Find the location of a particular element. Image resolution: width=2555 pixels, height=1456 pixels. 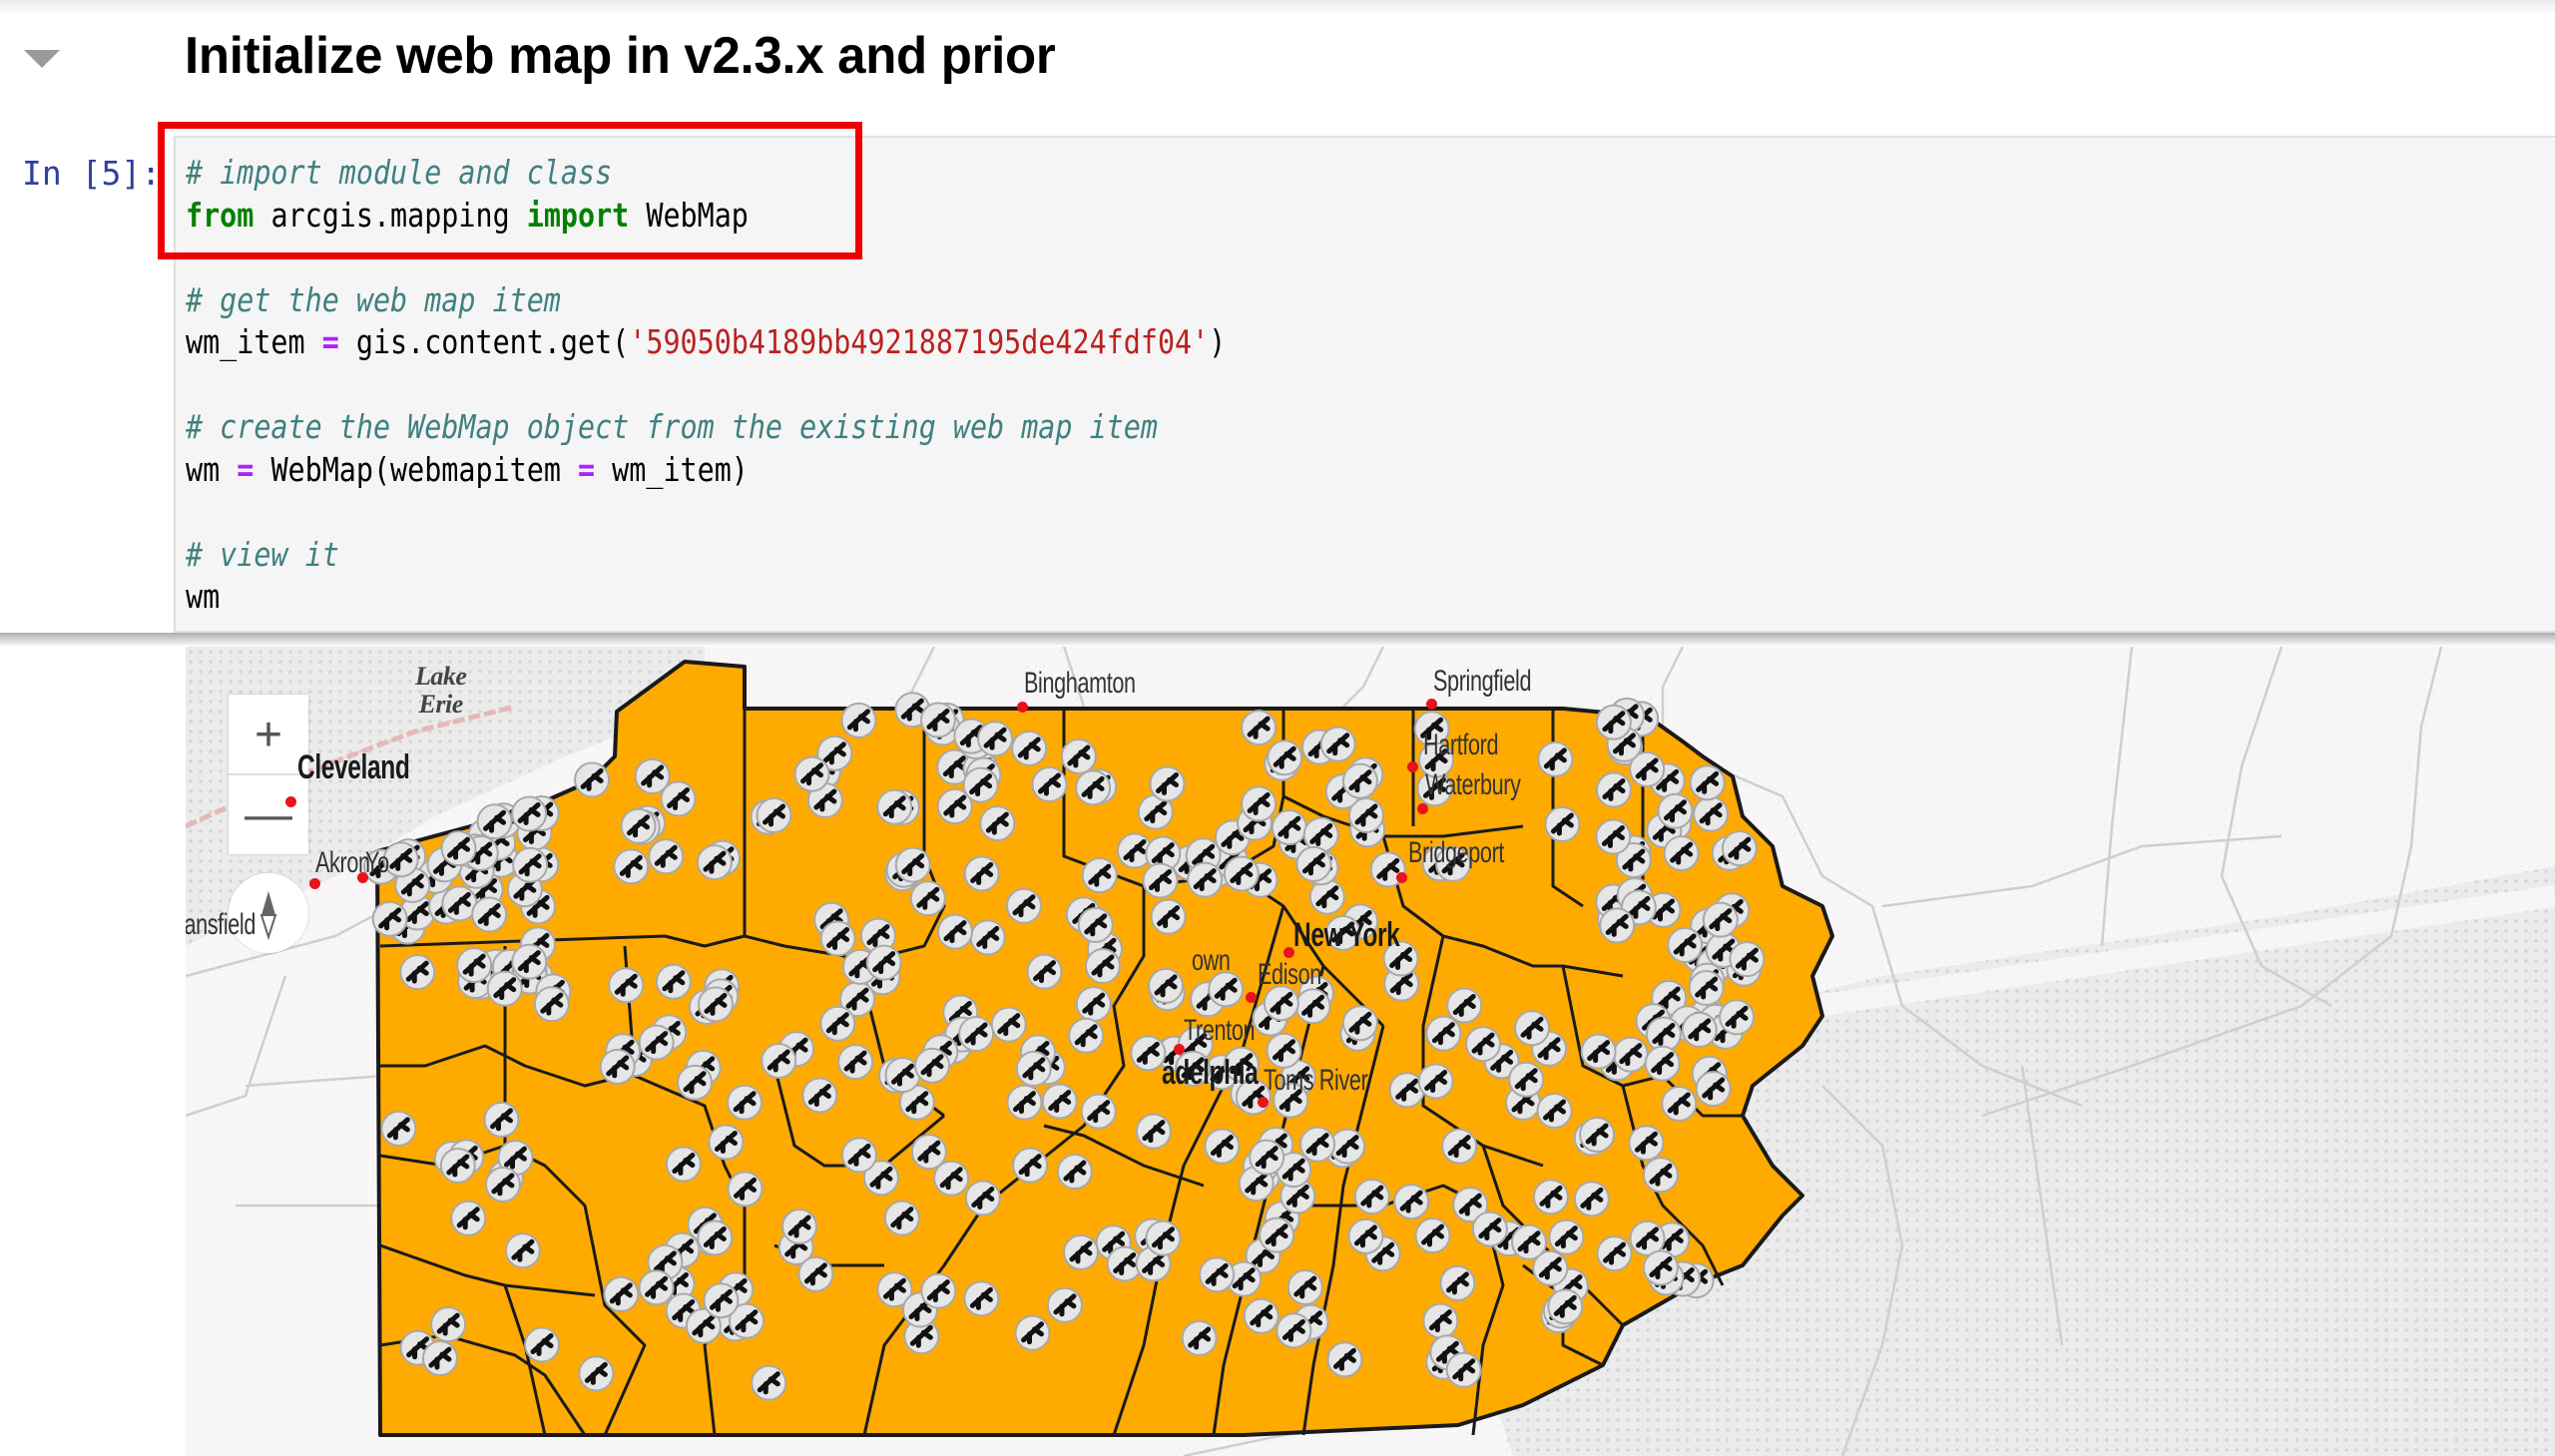

zoom-in-button: + is located at coordinates (268, 734).